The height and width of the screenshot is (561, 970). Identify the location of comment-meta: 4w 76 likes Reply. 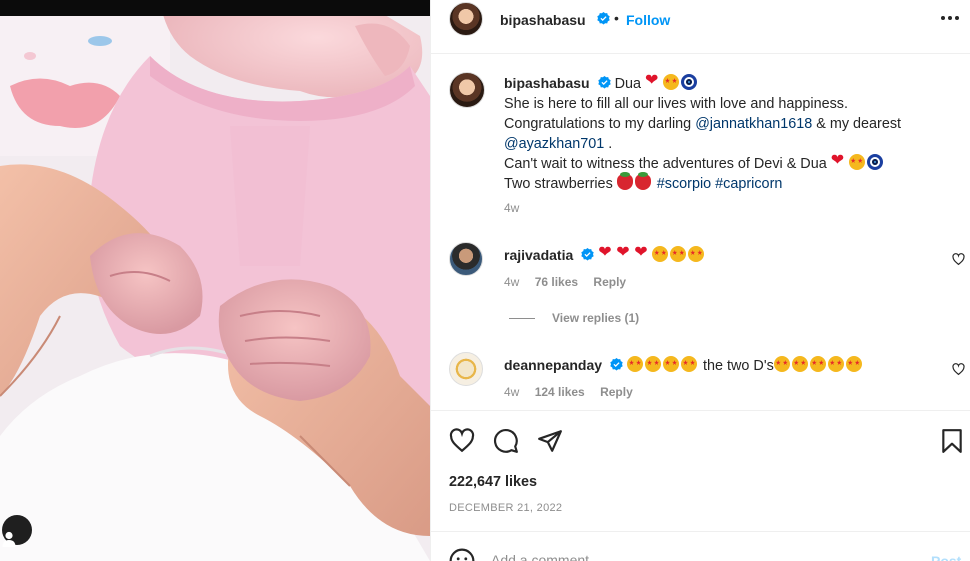
(571, 282).